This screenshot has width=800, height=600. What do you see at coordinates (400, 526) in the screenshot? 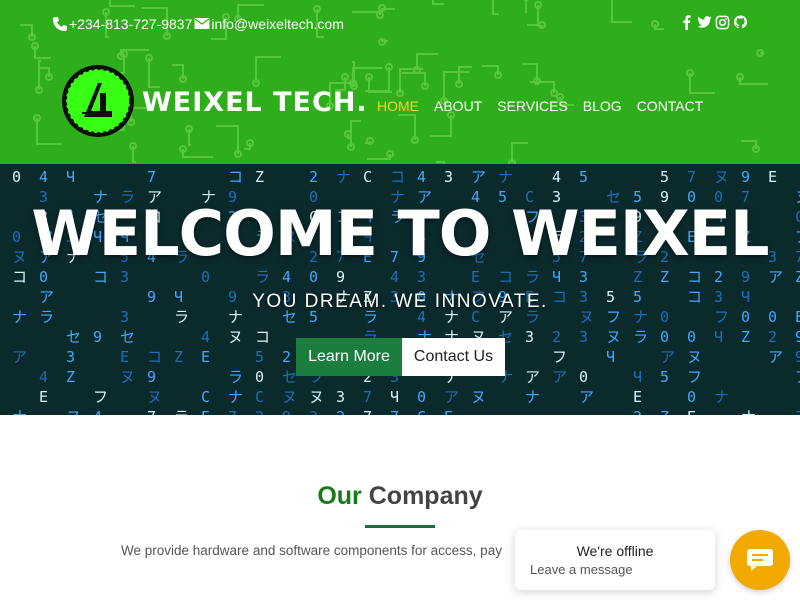
I see `section-divider` at bounding box center [400, 526].